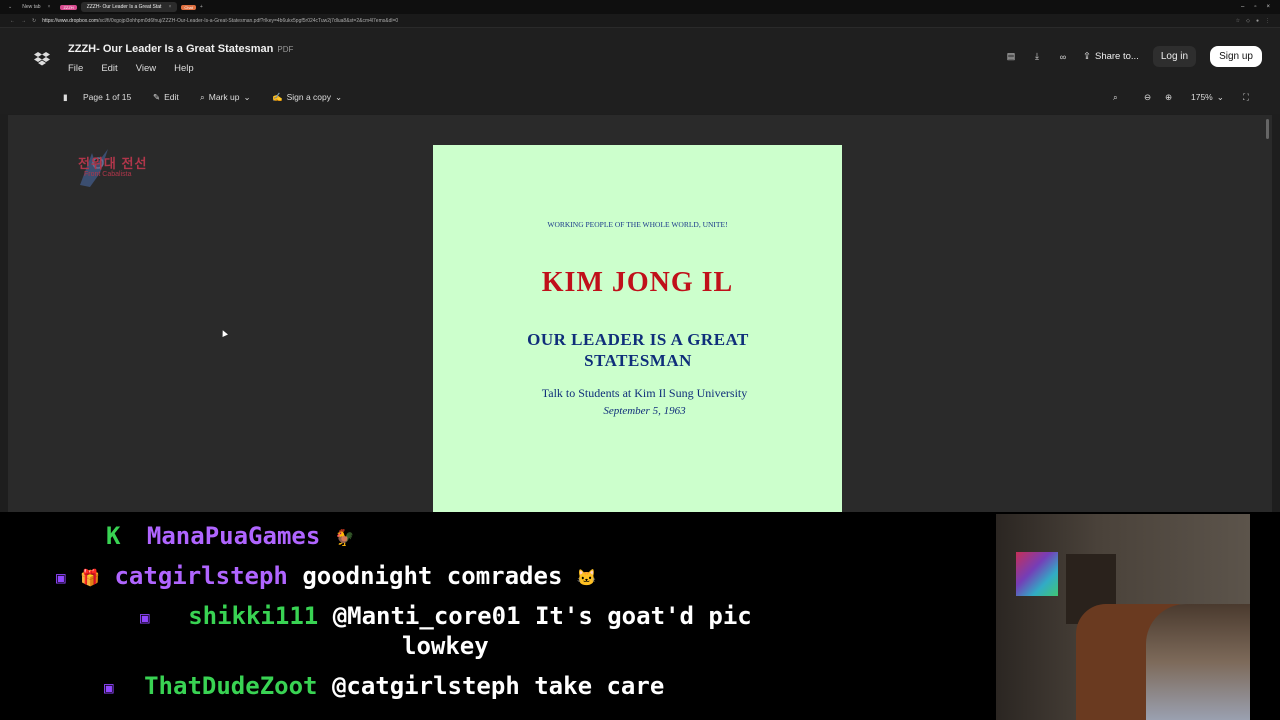 Image resolution: width=1280 pixels, height=720 pixels. Describe the element at coordinates (1267, 21) in the screenshot. I see `more-icon: ⋮` at that location.